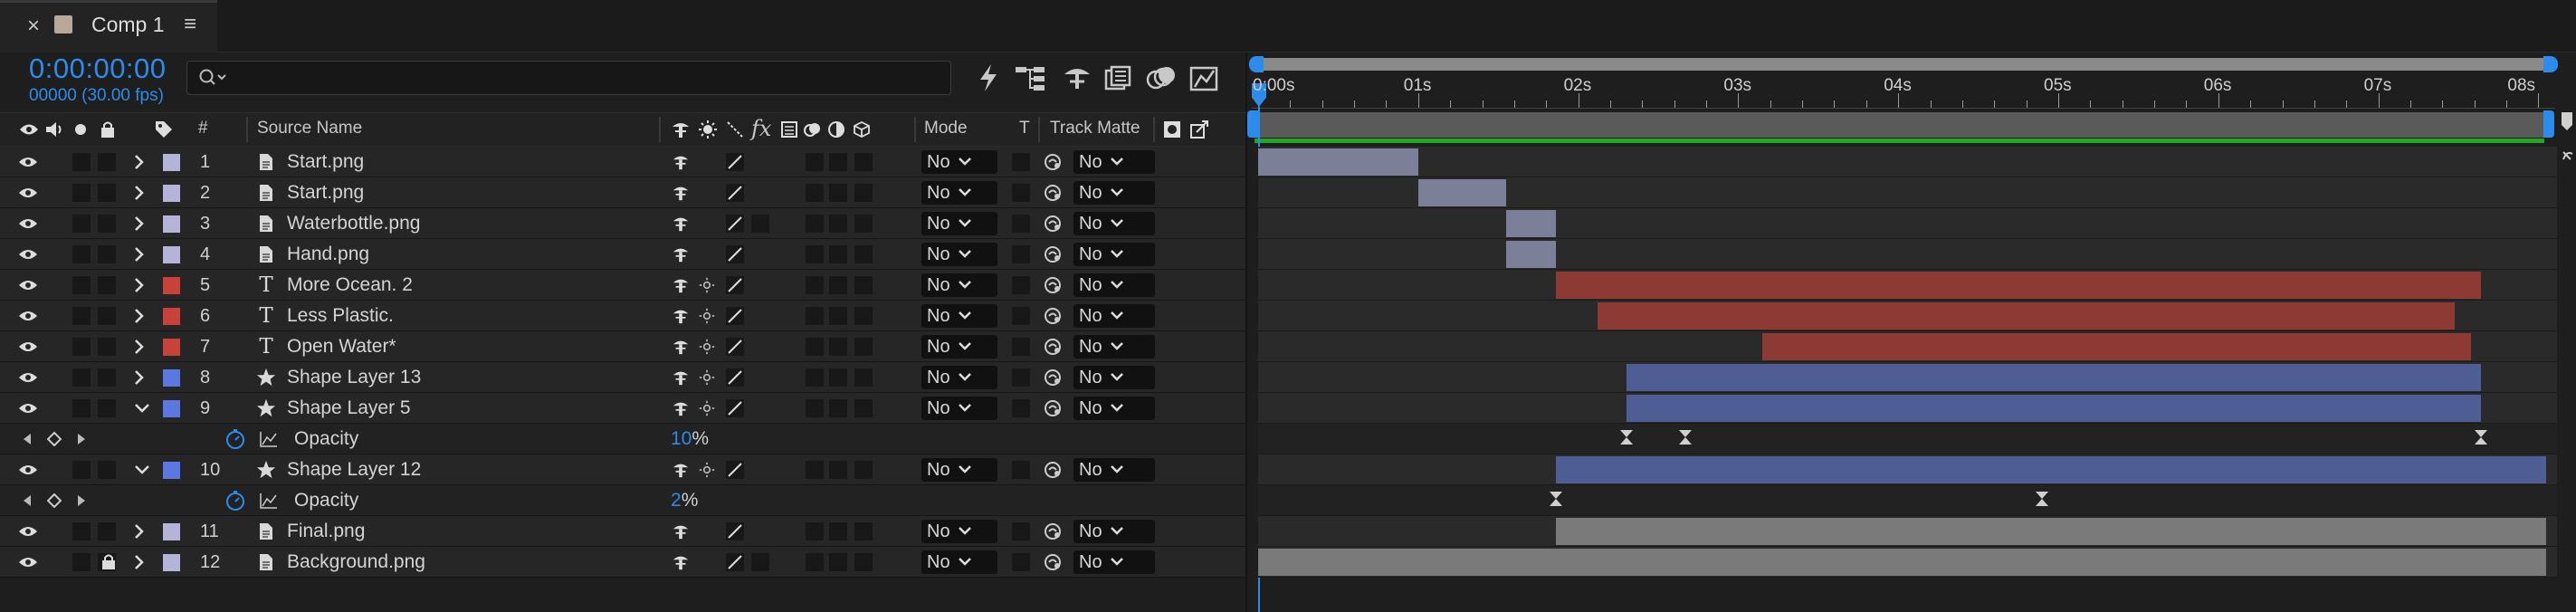  I want to click on shy-switch-icon, so click(681, 316).